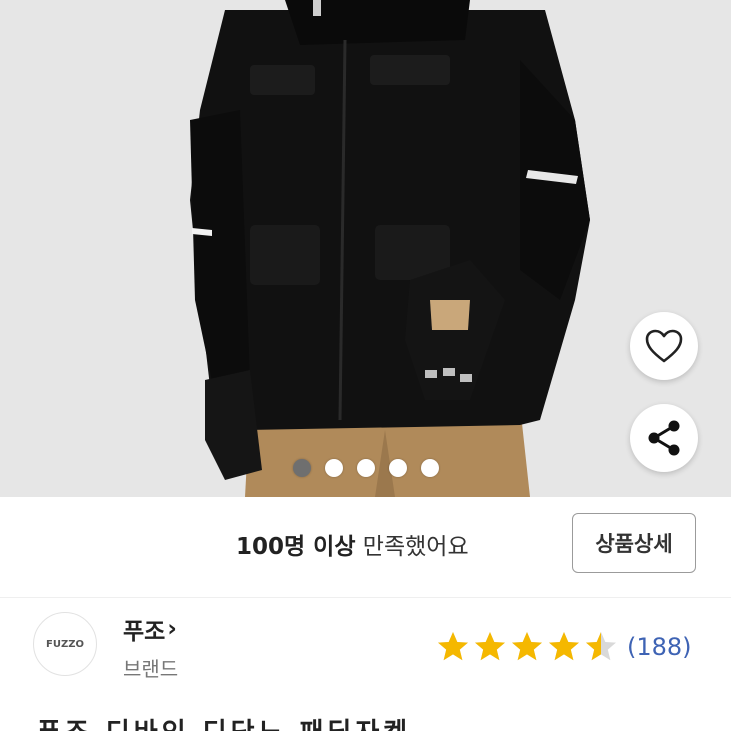 The image size is (731, 731). Describe the element at coordinates (601, 646) in the screenshot. I see `star-half-icon` at that location.